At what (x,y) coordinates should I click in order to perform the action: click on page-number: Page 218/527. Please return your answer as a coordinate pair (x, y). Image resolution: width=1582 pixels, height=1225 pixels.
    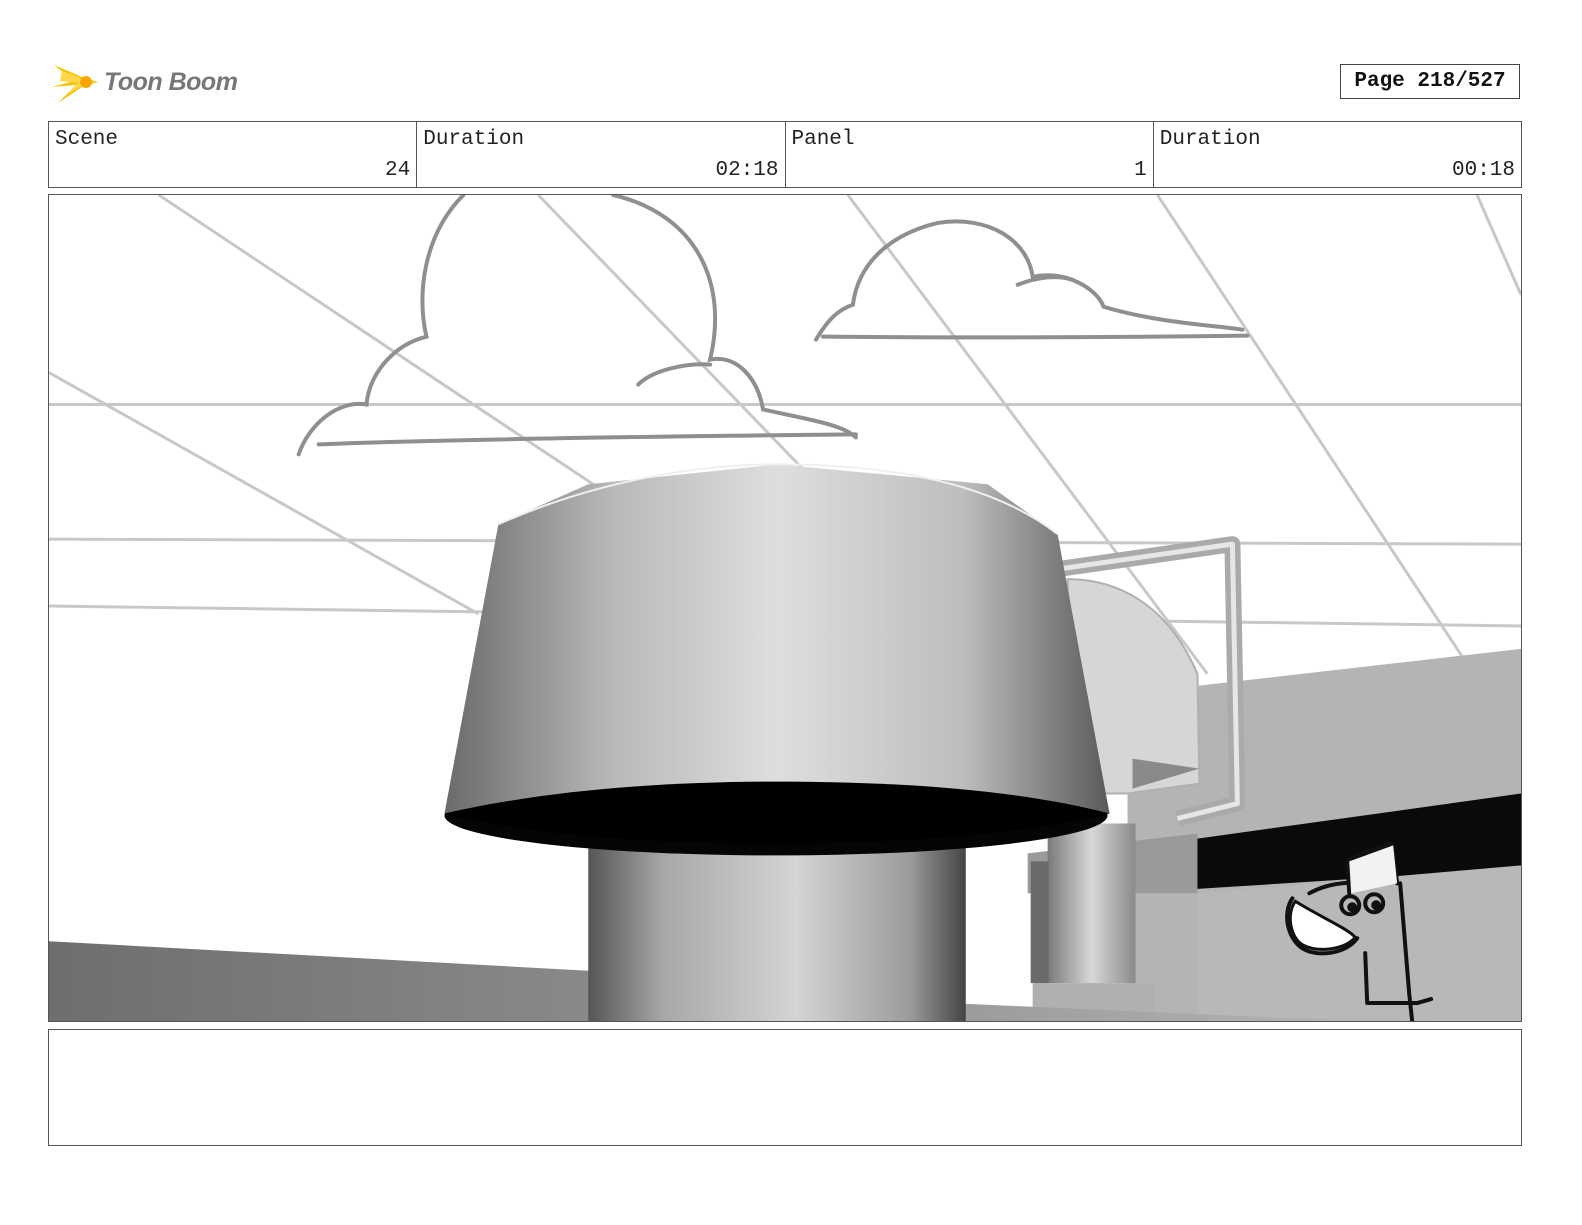
    Looking at the image, I should click on (1430, 81).